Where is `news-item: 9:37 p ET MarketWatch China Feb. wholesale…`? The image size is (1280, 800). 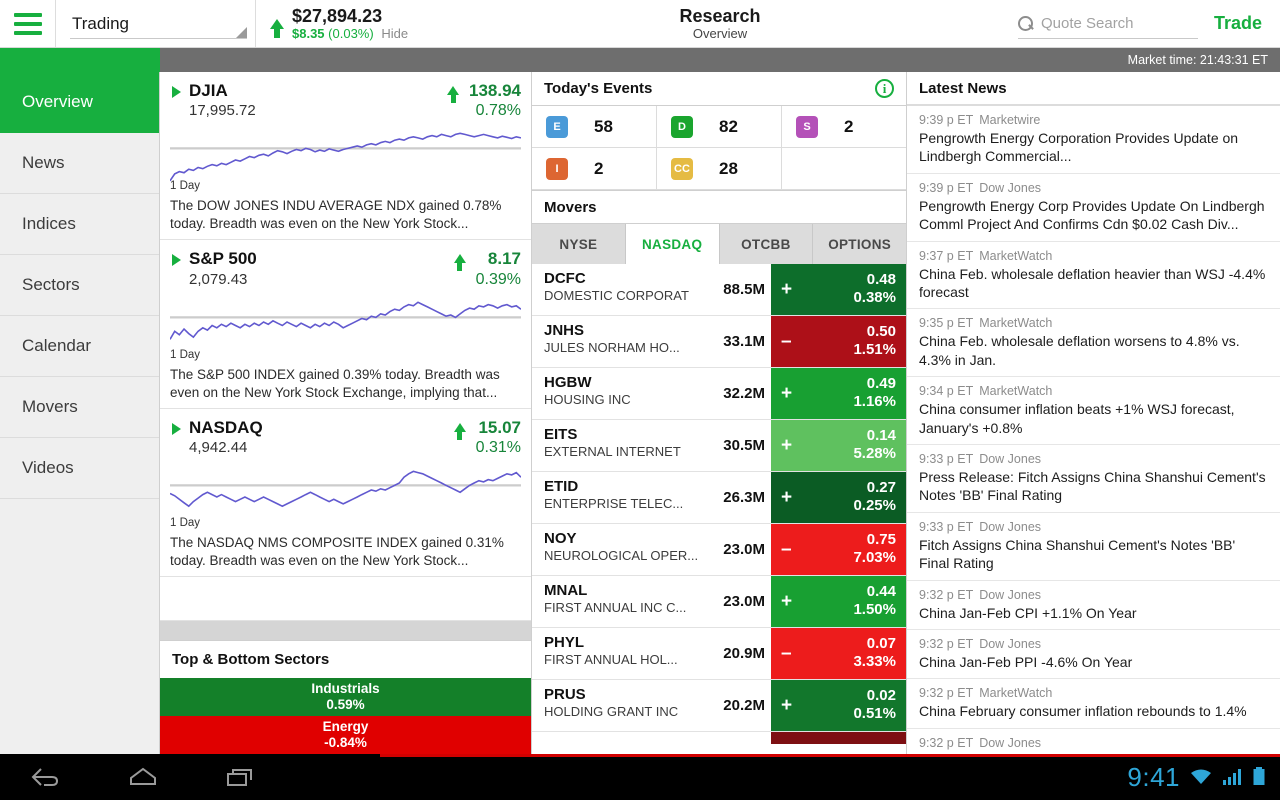 news-item: 9:37 p ET MarketWatch China Feb. wholesale… is located at coordinates (1093, 276).